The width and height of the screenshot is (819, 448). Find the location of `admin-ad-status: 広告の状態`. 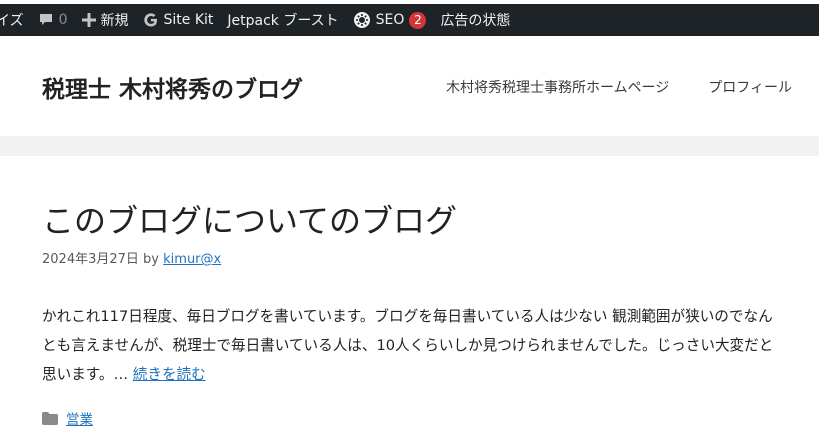

admin-ad-status: 広告の状態 is located at coordinates (475, 20).